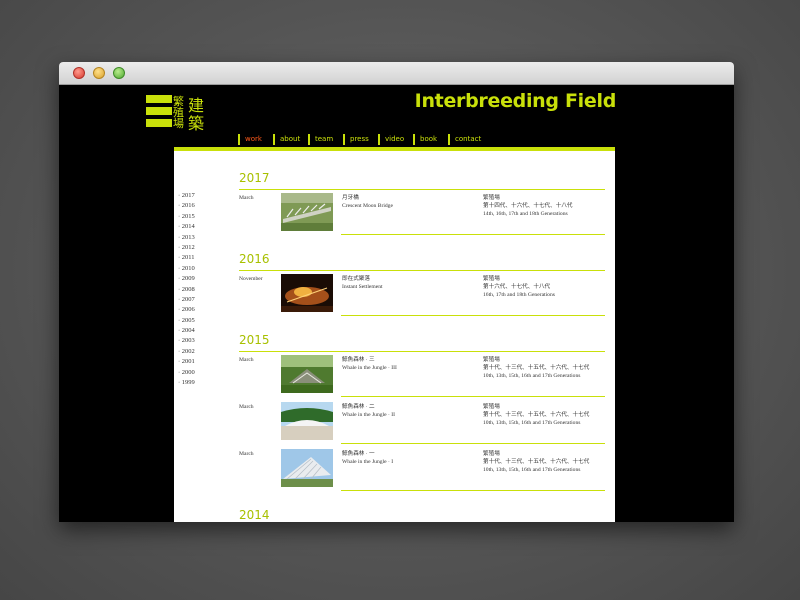  What do you see at coordinates (99, 73) in the screenshot?
I see `minimize-window-button` at bounding box center [99, 73].